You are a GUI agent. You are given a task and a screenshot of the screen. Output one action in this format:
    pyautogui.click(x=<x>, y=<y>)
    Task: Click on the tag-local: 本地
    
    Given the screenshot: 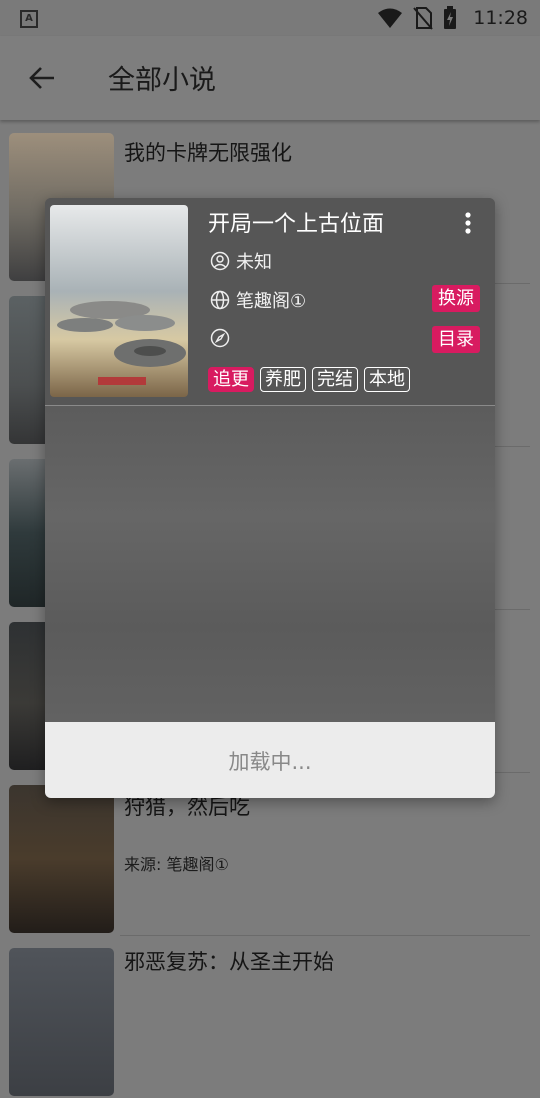 What is the action you would take?
    pyautogui.click(x=387, y=379)
    